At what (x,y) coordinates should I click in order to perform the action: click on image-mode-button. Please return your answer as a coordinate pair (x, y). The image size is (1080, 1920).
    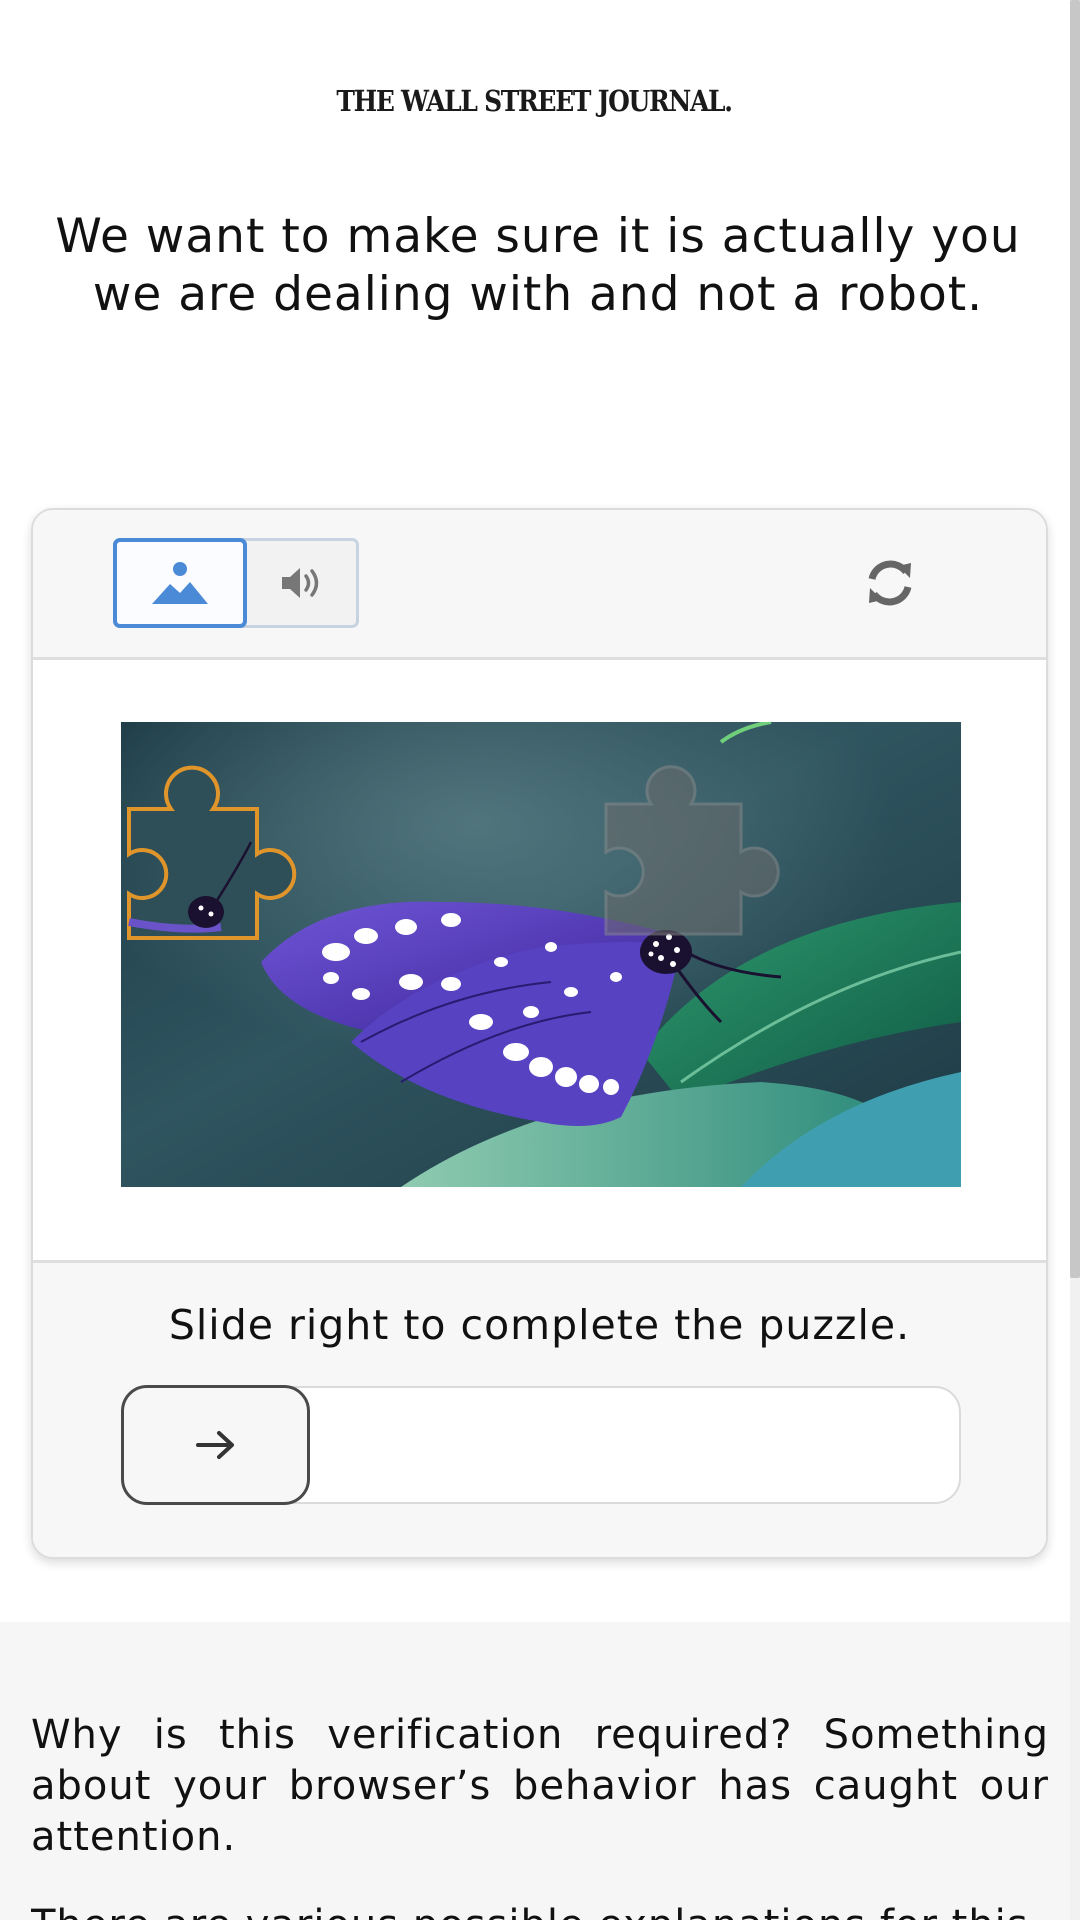
    Looking at the image, I should click on (180, 583).